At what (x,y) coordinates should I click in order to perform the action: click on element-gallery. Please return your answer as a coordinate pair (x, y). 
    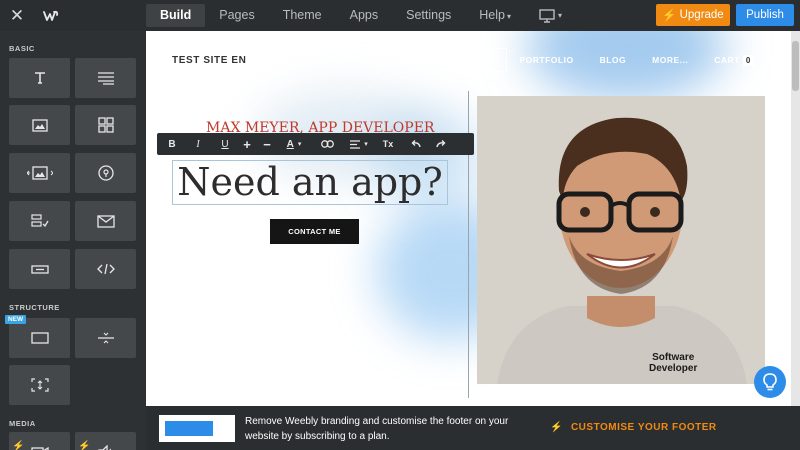
    Looking at the image, I should click on (105, 125).